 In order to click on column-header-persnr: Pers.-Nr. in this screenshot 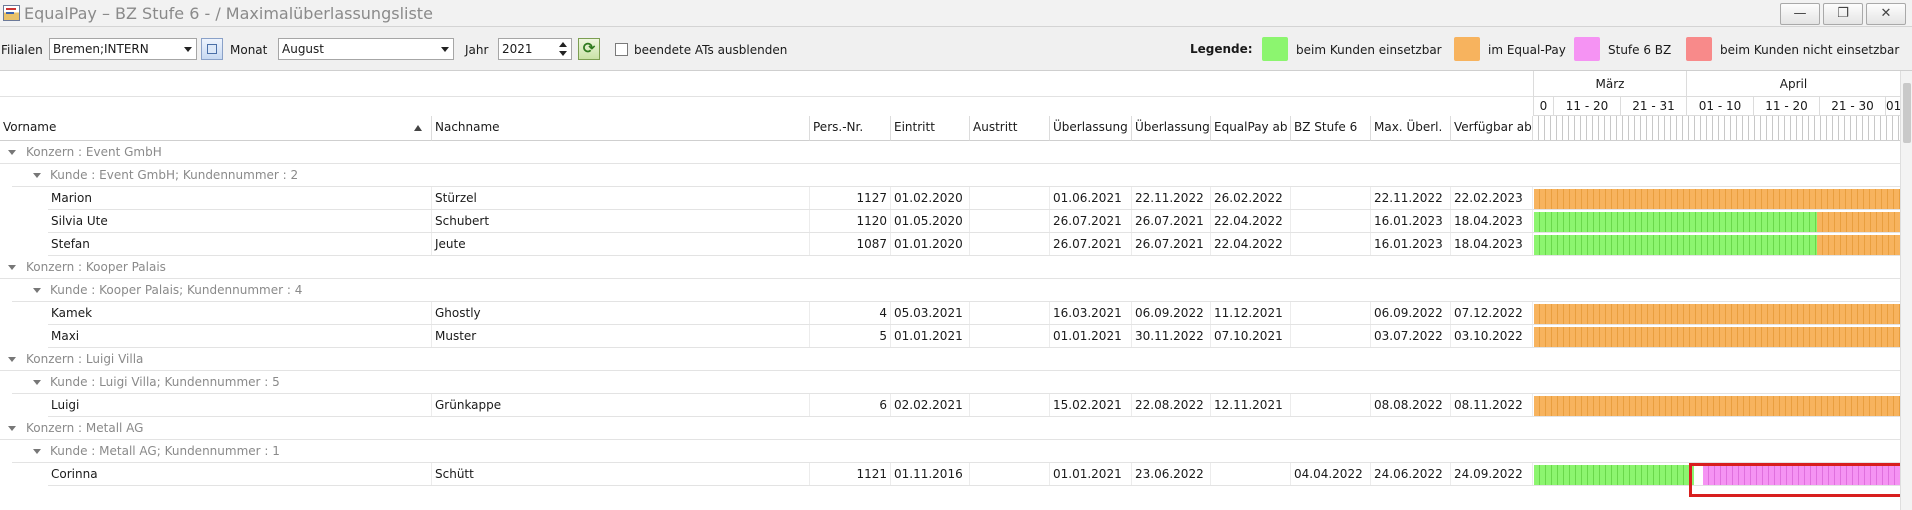, I will do `click(850, 128)`.